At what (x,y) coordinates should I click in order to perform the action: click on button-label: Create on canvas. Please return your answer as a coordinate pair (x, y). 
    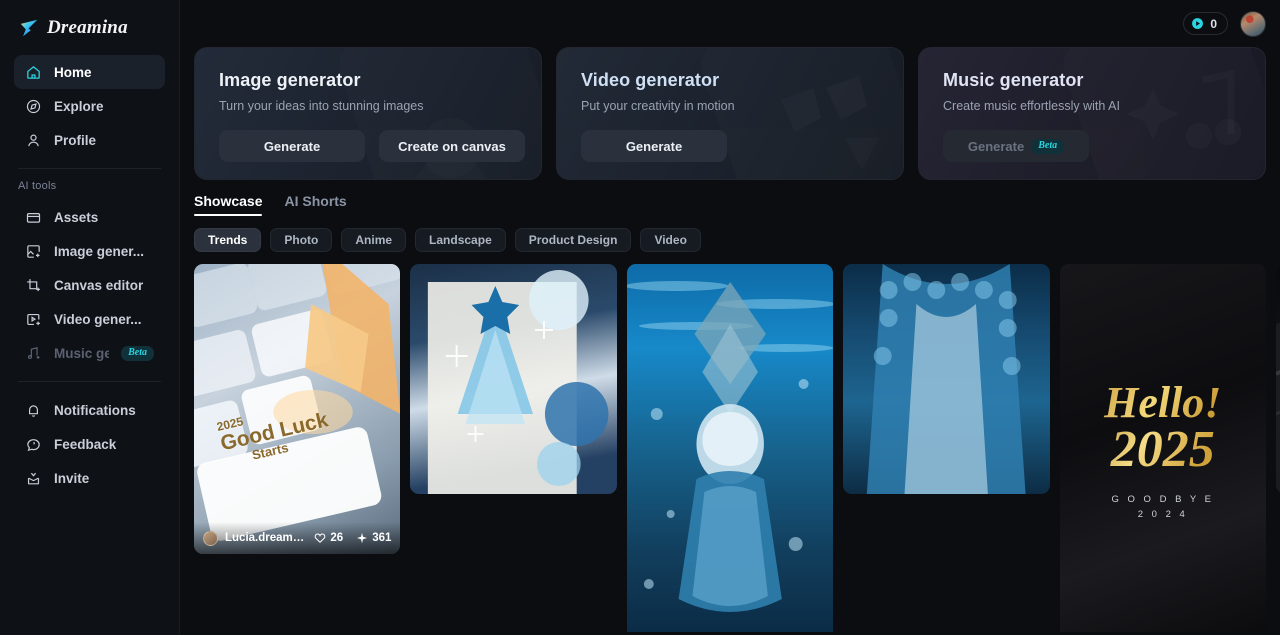
    Looking at the image, I should click on (452, 146).